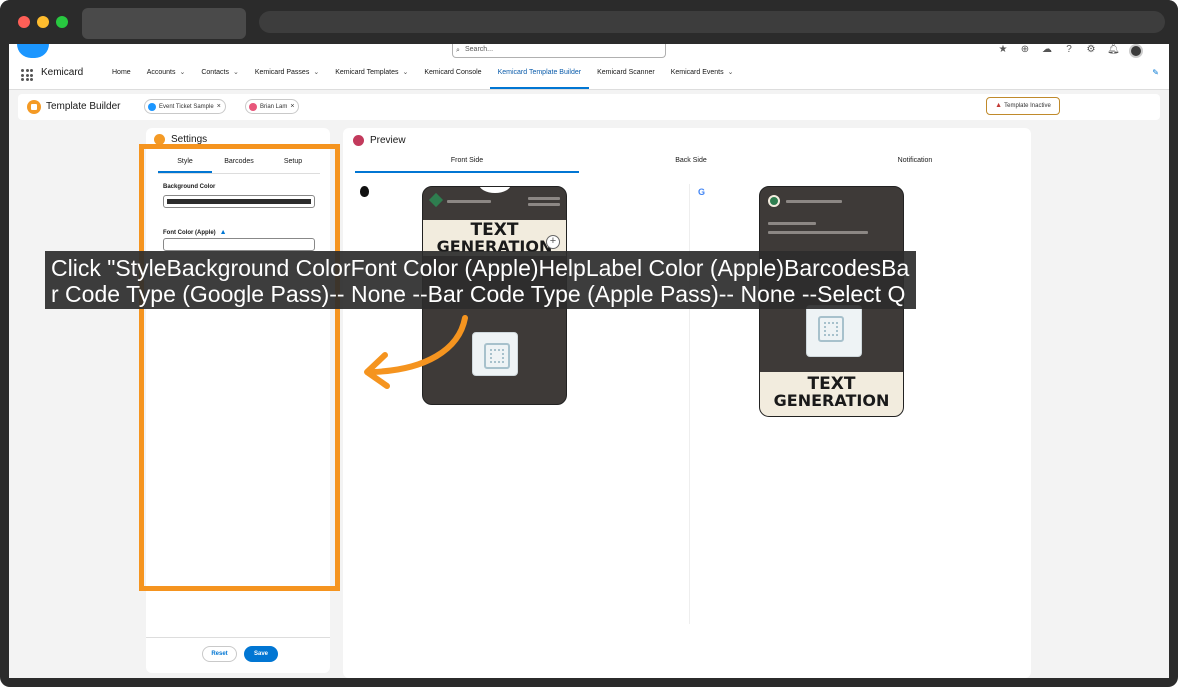 The image size is (1178, 687). Describe the element at coordinates (689, 404) in the screenshot. I see `preview-divider` at that location.